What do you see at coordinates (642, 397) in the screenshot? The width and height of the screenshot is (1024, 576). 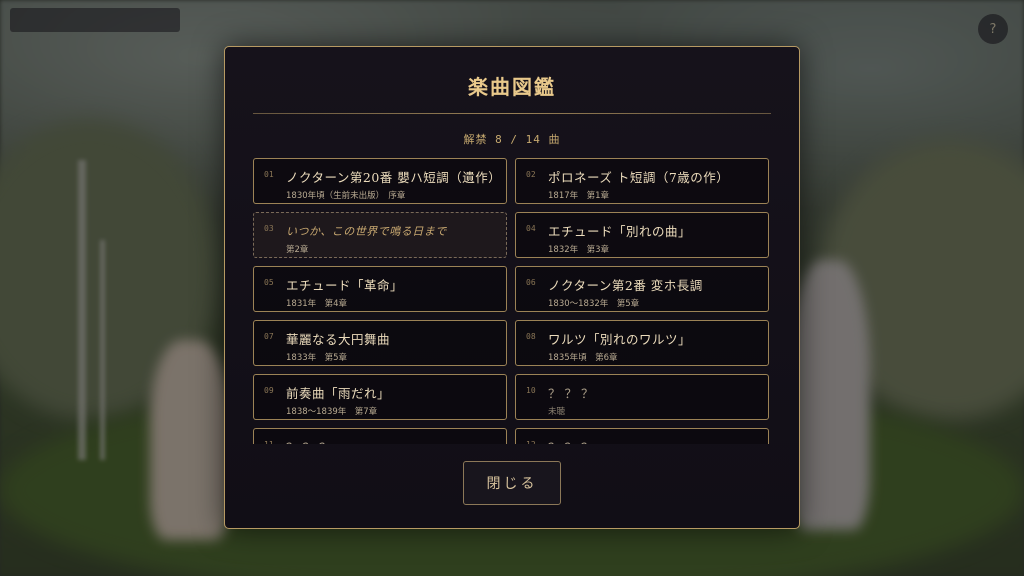 I see `song-card: 10 ？？？ 未聴` at bounding box center [642, 397].